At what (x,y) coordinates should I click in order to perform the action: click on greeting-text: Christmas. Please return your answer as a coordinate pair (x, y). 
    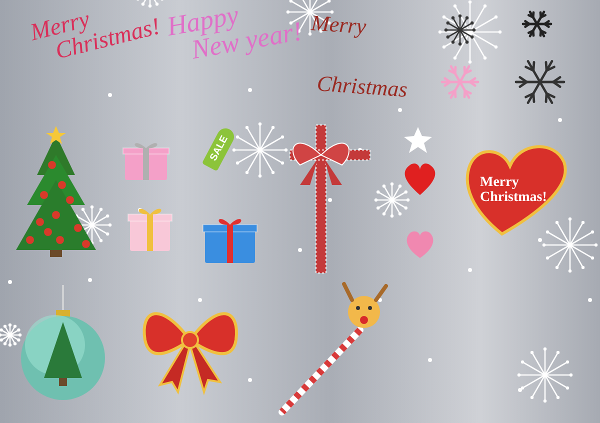
    Looking at the image, I should click on (362, 86).